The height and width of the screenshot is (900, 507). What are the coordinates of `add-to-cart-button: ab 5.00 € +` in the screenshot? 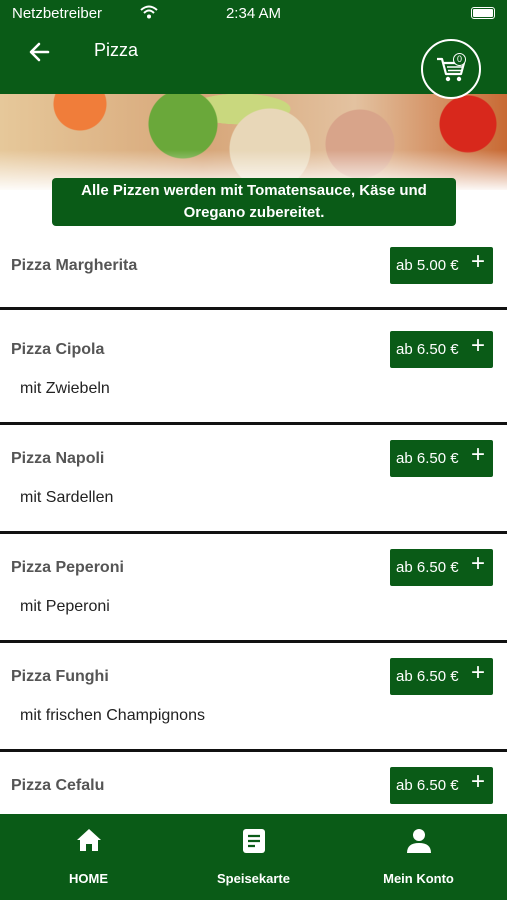 It's located at (441, 265).